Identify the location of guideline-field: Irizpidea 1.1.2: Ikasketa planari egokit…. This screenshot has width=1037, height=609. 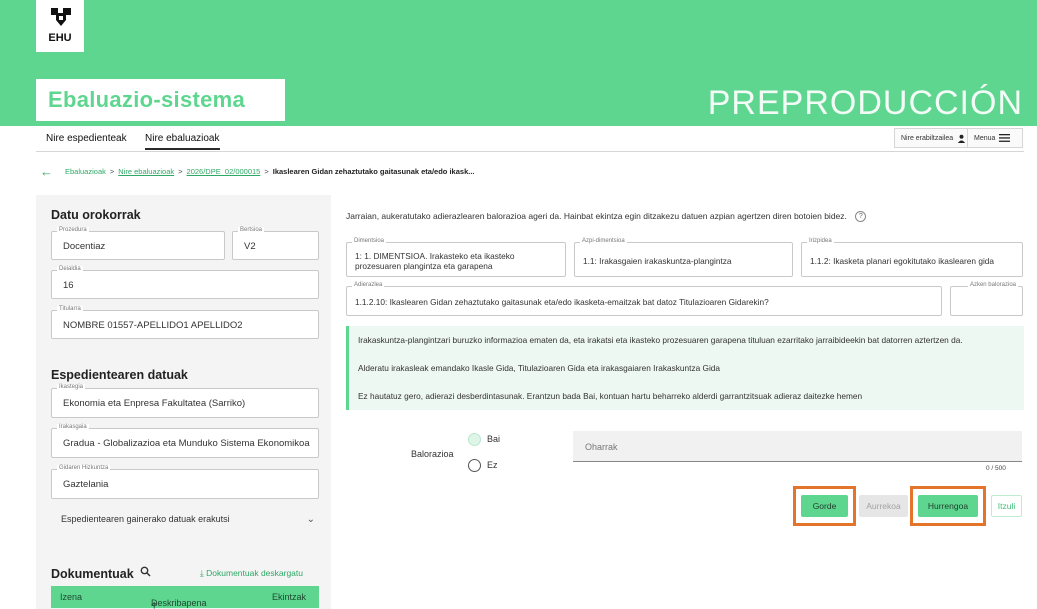
(912, 257).